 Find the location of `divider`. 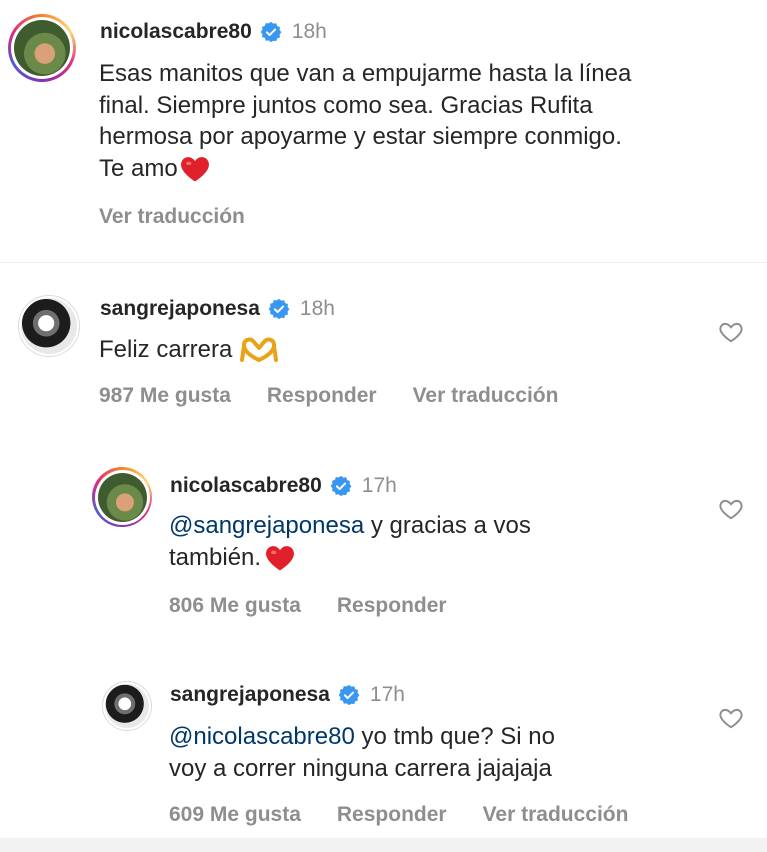

divider is located at coordinates (383, 262).